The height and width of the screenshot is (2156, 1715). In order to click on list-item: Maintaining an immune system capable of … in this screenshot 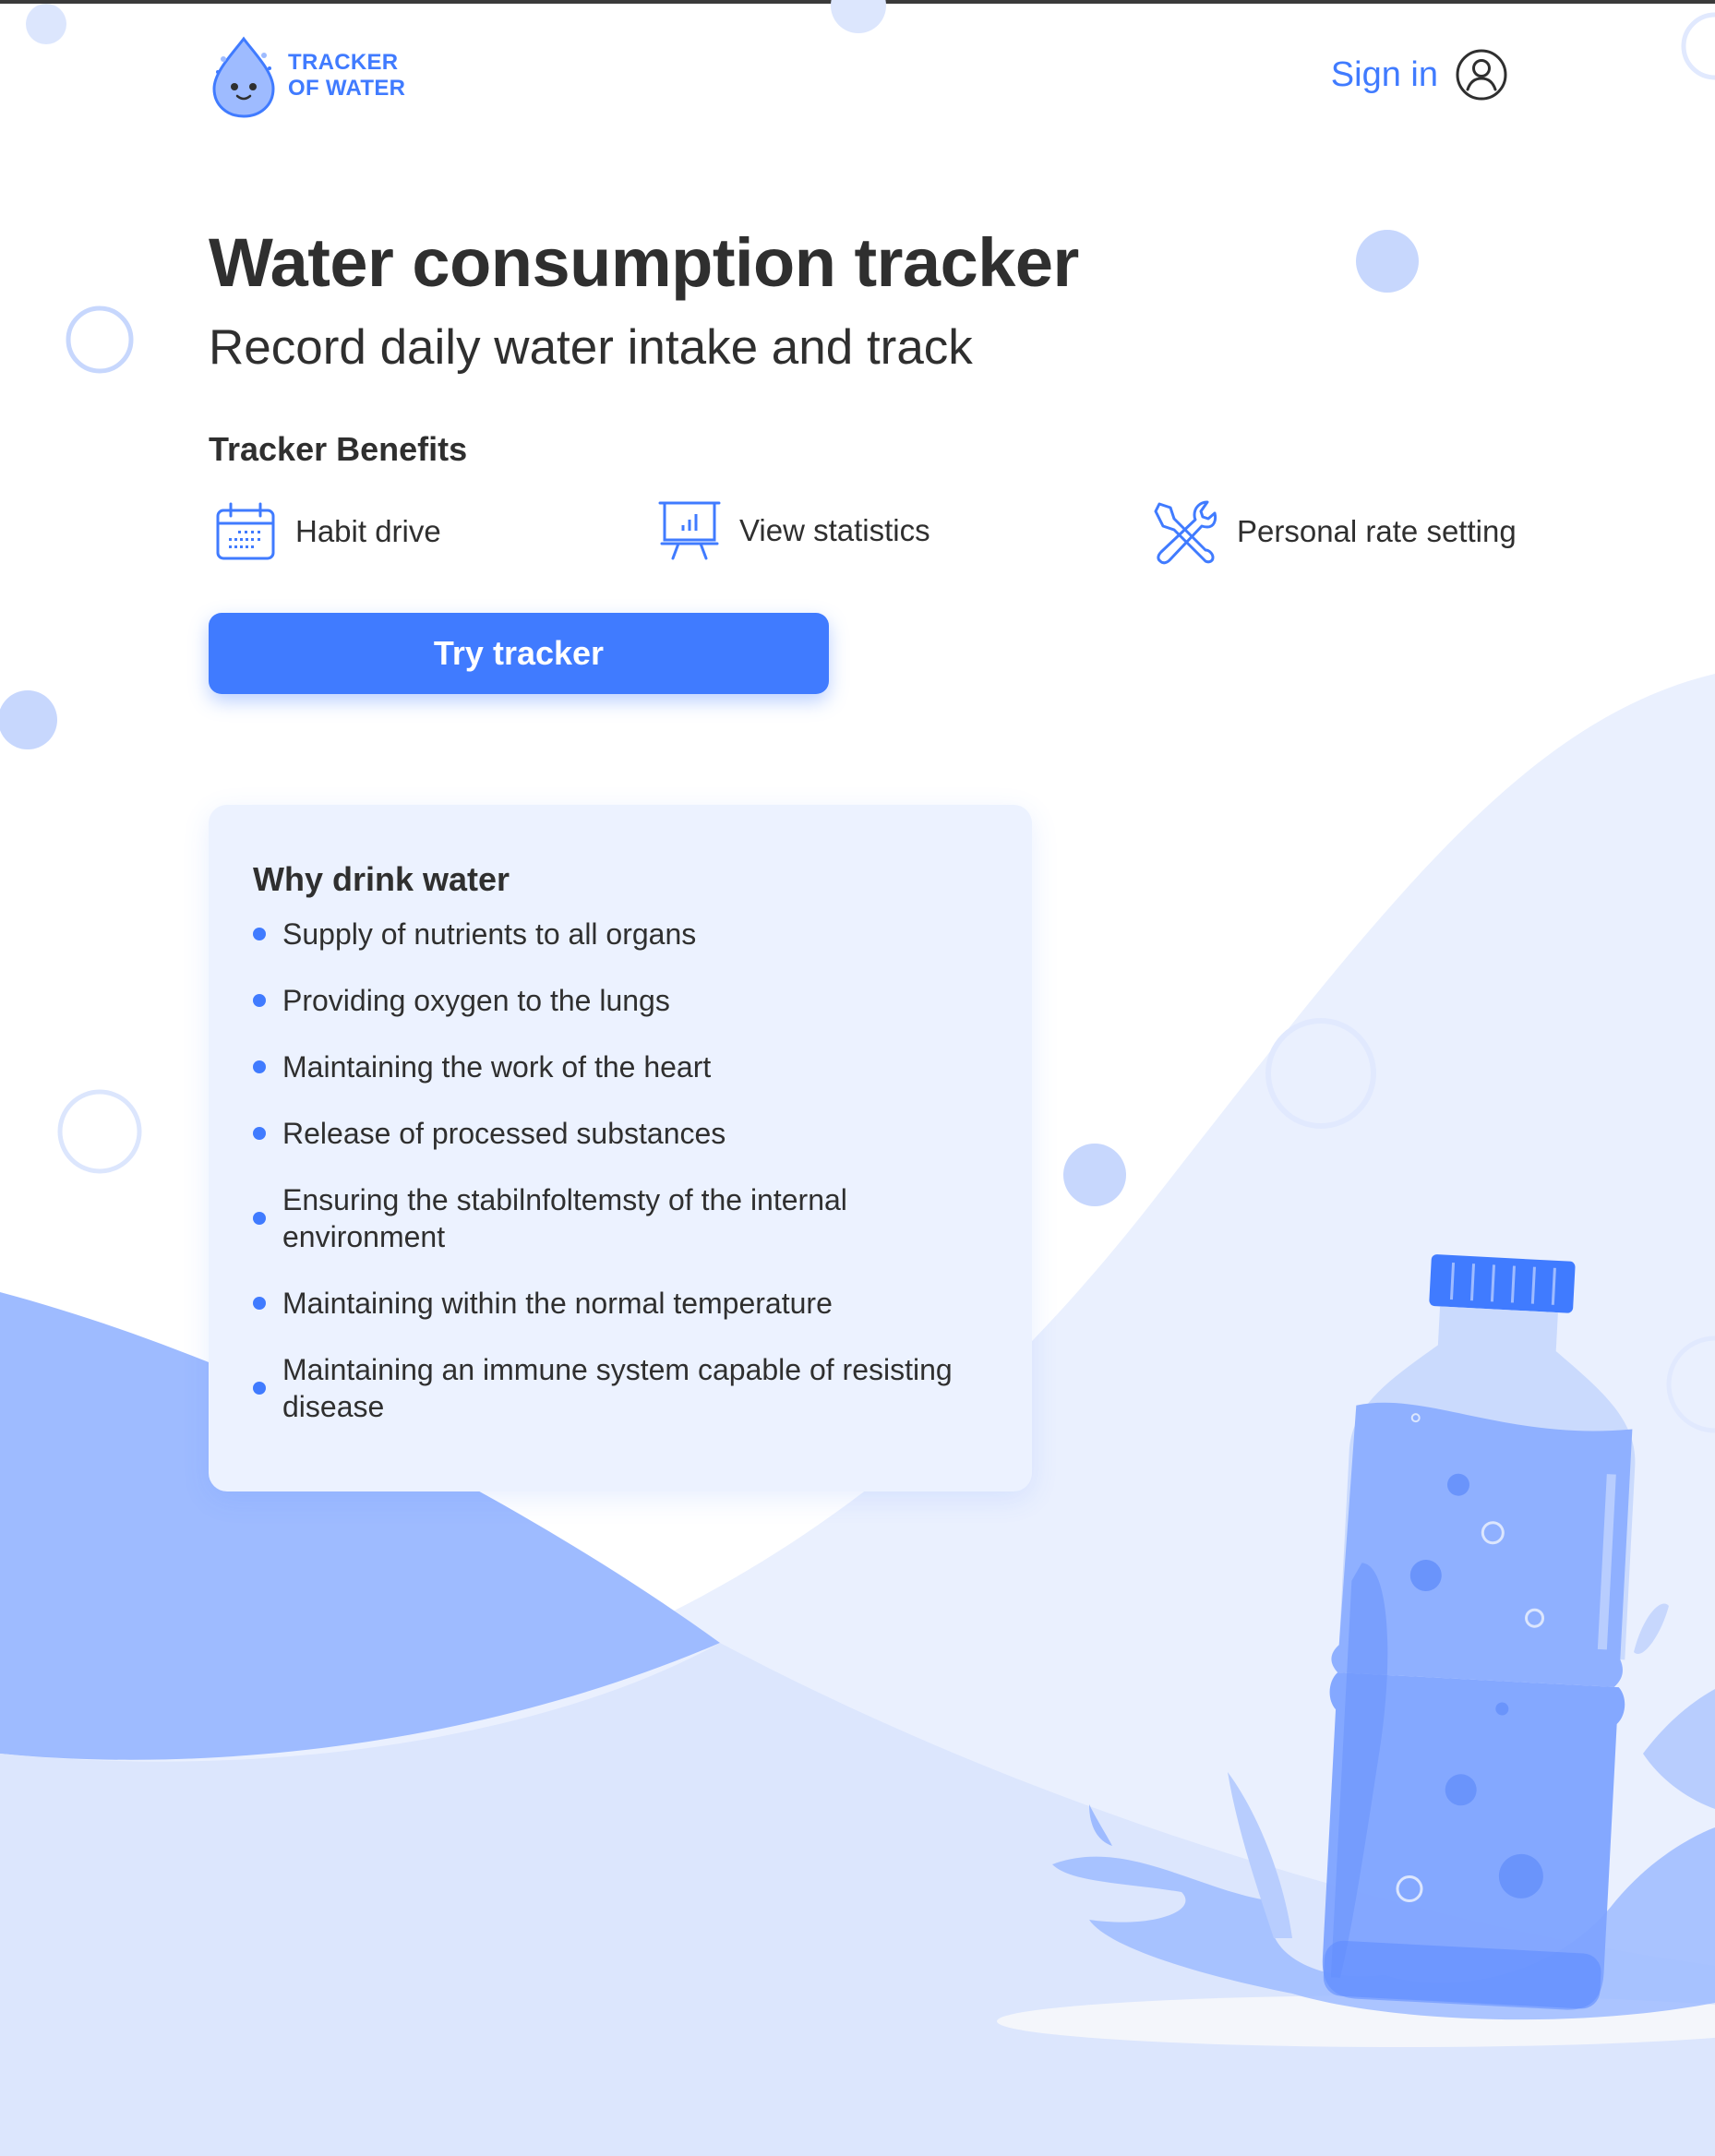, I will do `click(620, 1388)`.